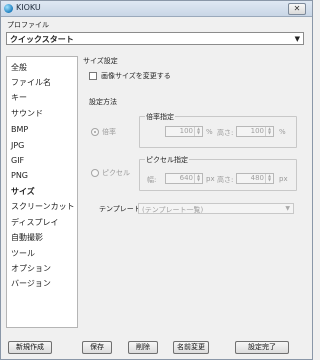 Image resolution: width=320 pixels, height=360 pixels. What do you see at coordinates (225, 180) in the screenshot?
I see `pixel-height-label: 高さ:` at bounding box center [225, 180].